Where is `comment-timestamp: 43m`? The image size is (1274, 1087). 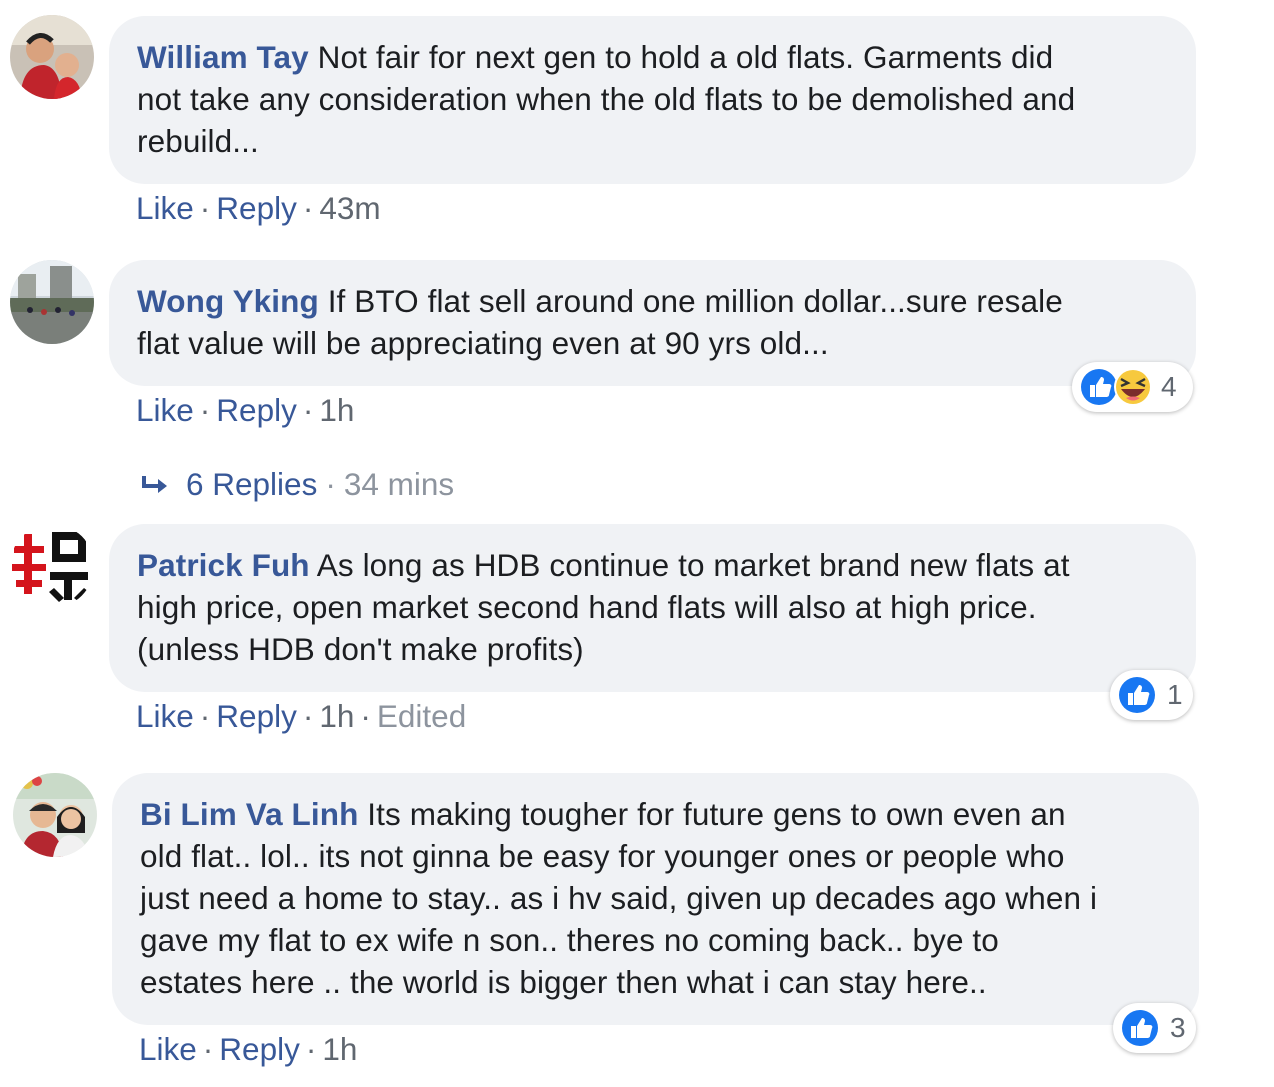 comment-timestamp: 43m is located at coordinates (349, 208).